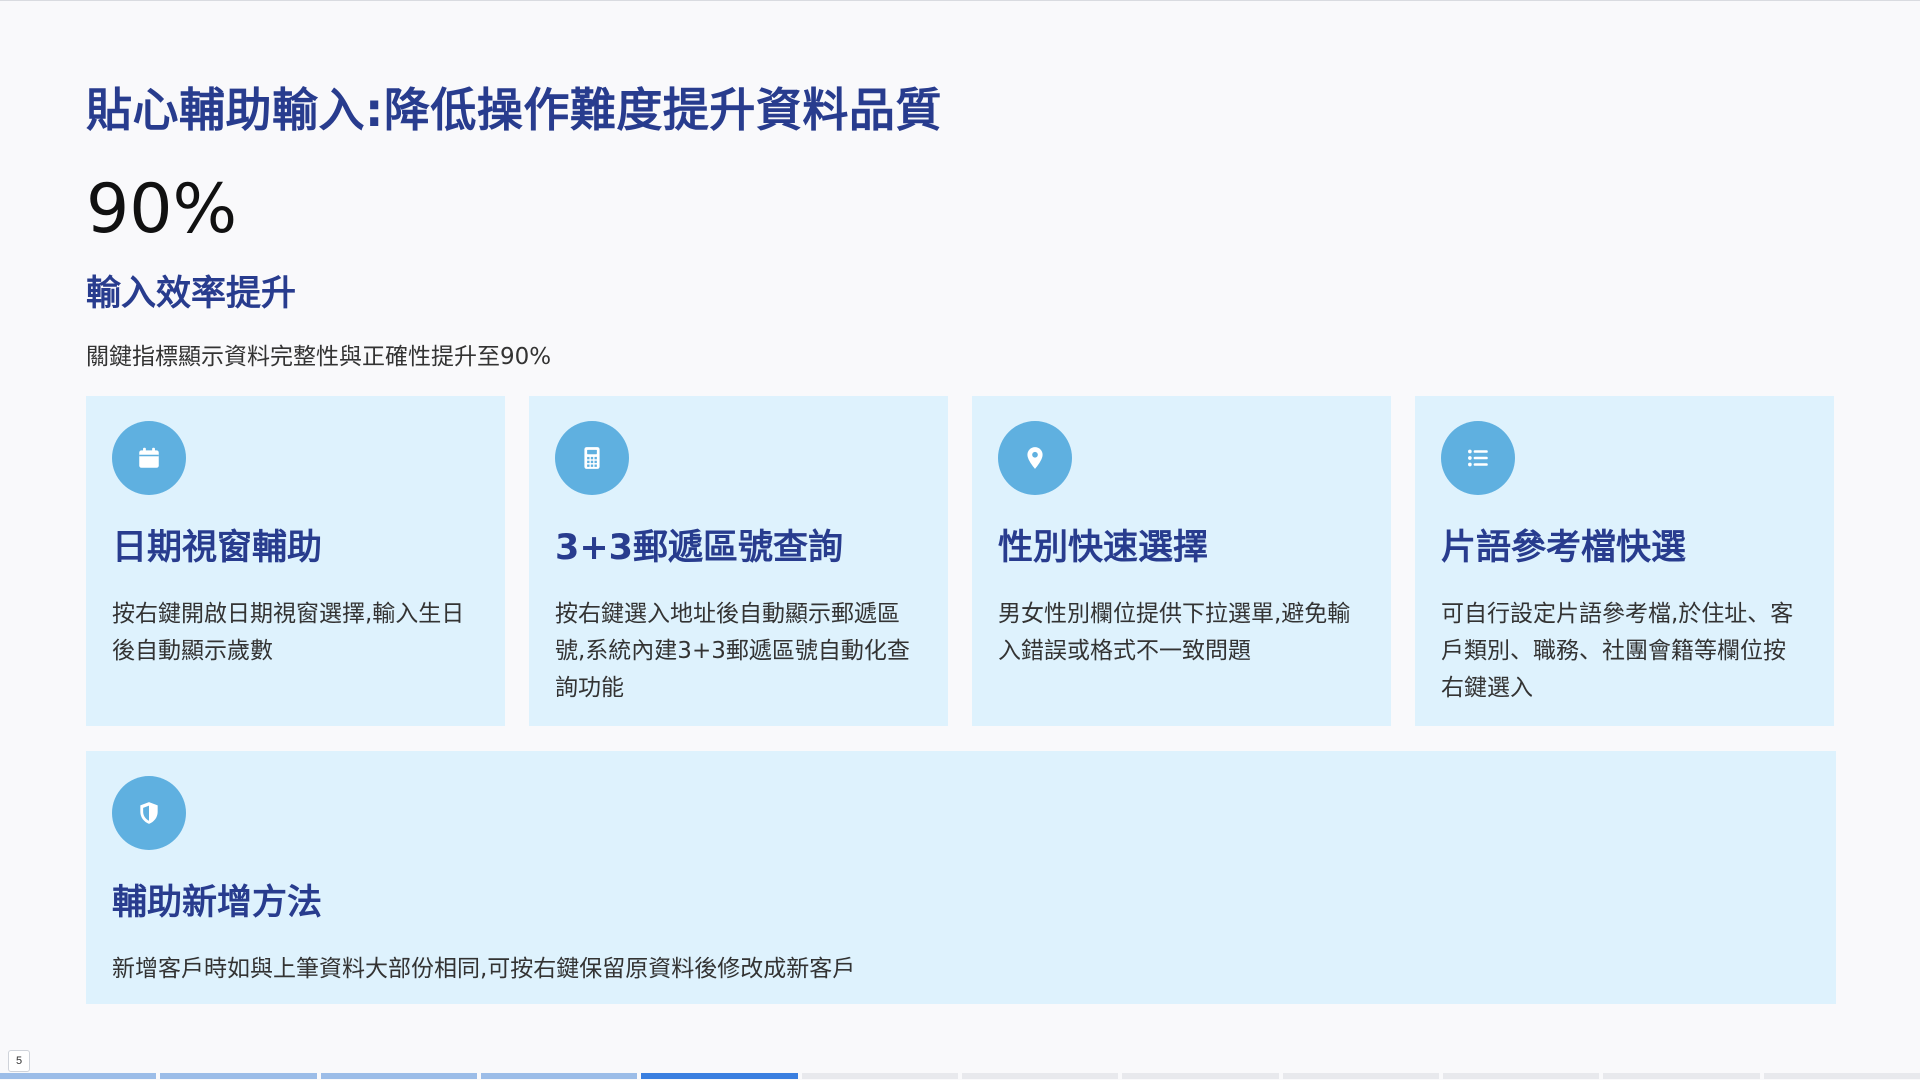  Describe the element at coordinates (149, 813) in the screenshot. I see `shield-icon` at that location.